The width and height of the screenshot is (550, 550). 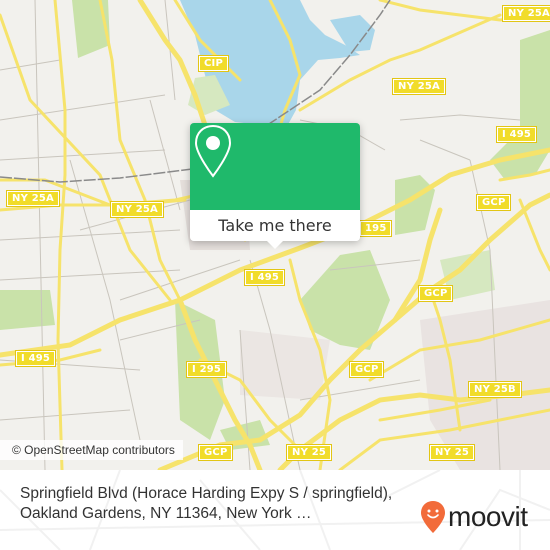 I want to click on location-popup: Take me there, so click(x=275, y=186).